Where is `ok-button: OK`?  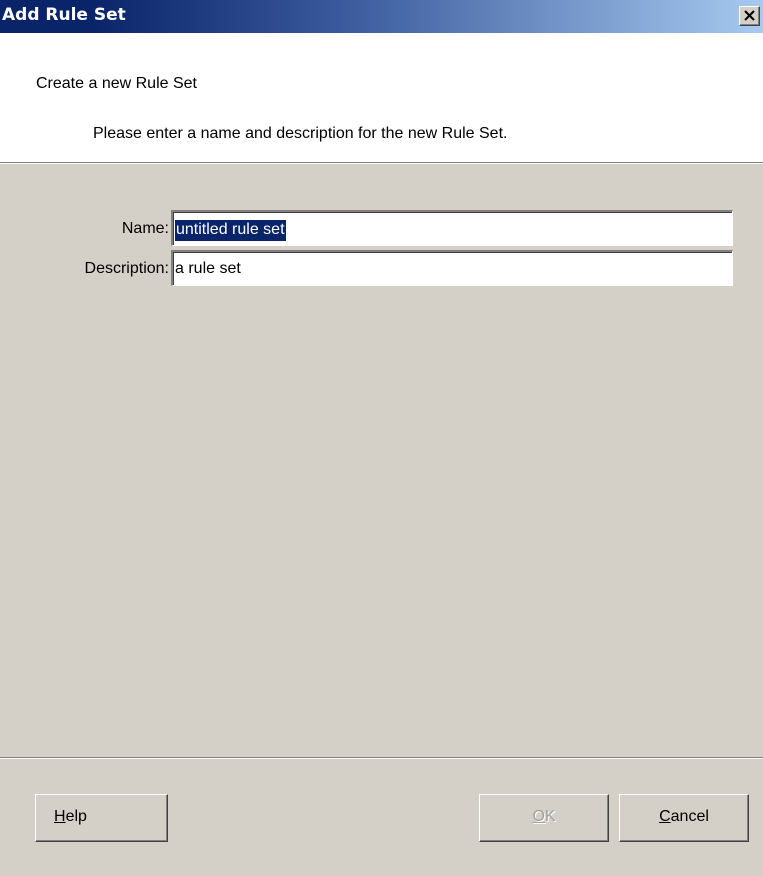
ok-button: OK is located at coordinates (544, 818).